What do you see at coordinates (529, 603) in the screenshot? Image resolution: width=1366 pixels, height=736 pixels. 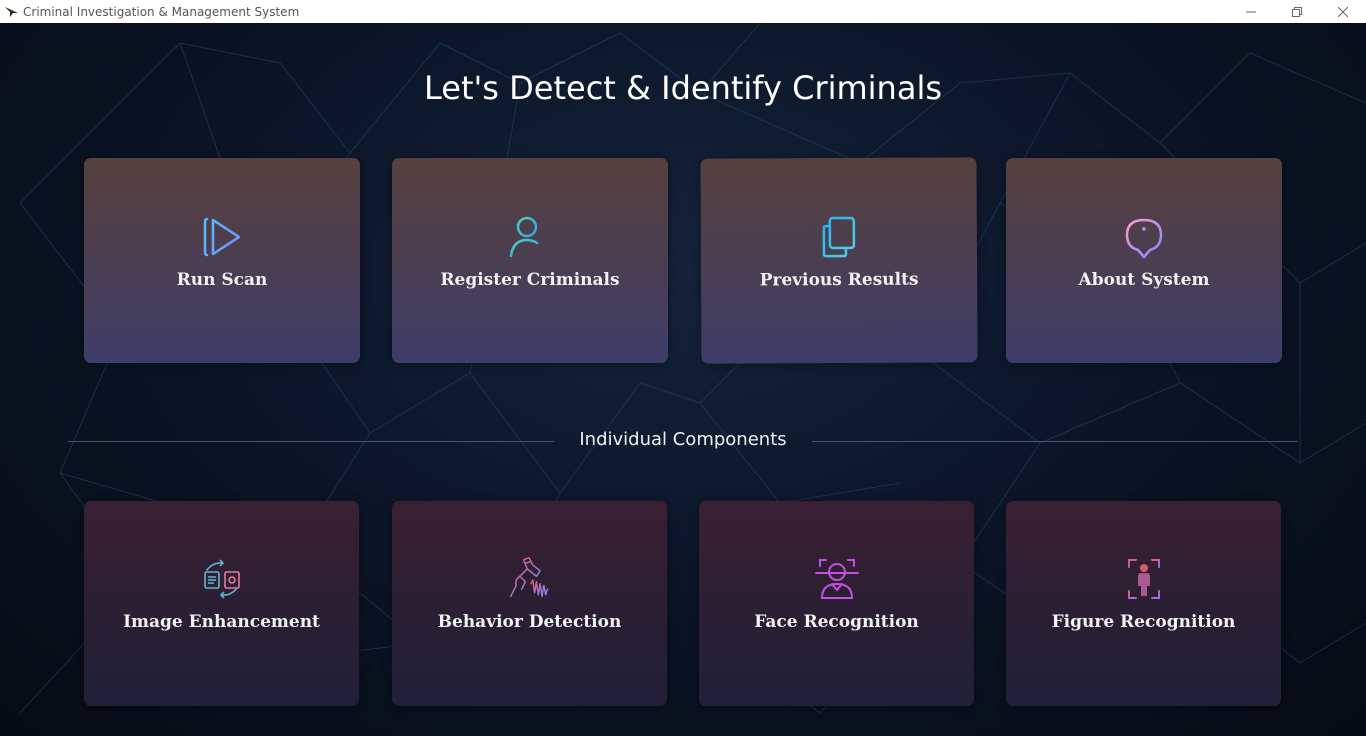 I see `behavior-detection-card: Behavior Detection` at bounding box center [529, 603].